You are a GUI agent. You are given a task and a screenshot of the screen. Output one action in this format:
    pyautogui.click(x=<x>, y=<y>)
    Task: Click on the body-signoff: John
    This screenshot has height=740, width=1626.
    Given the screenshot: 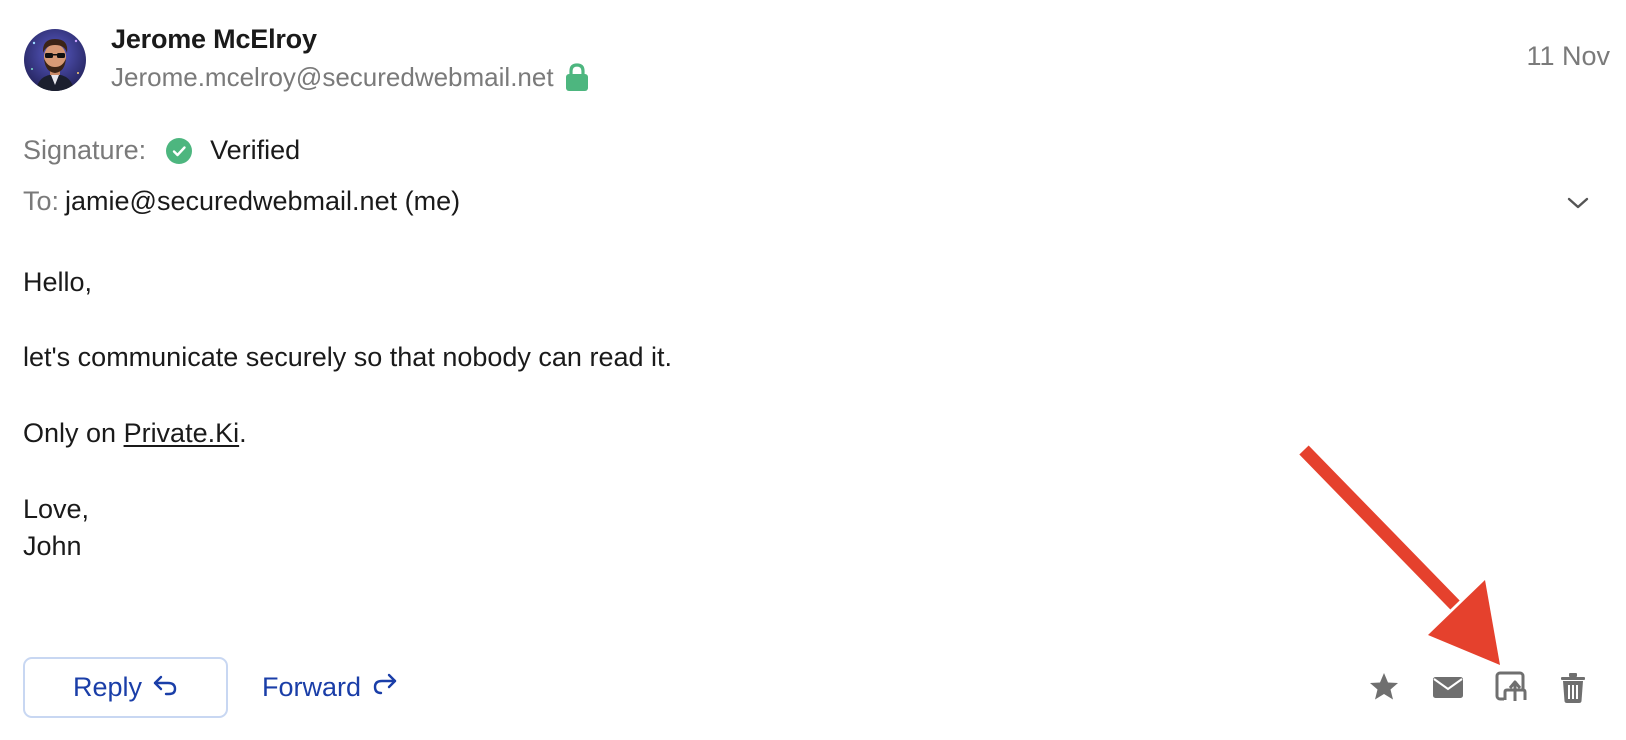 What is the action you would take?
    pyautogui.click(x=52, y=546)
    